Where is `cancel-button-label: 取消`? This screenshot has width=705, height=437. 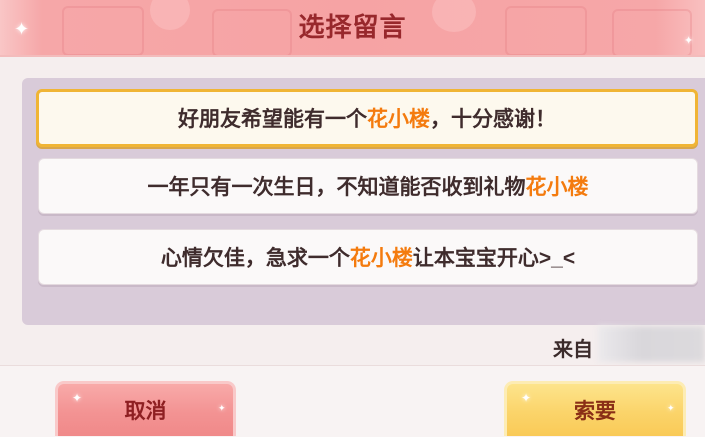 cancel-button-label: 取消 is located at coordinates (145, 411).